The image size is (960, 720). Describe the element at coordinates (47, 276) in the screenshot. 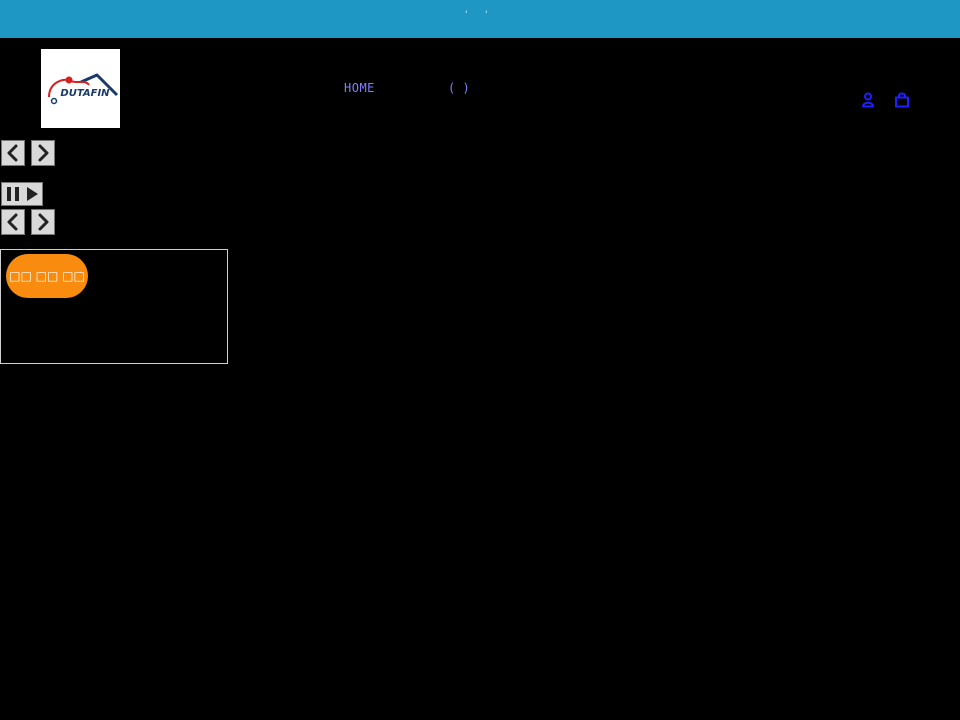

I see `card-badge: □□ □□ □□` at that location.